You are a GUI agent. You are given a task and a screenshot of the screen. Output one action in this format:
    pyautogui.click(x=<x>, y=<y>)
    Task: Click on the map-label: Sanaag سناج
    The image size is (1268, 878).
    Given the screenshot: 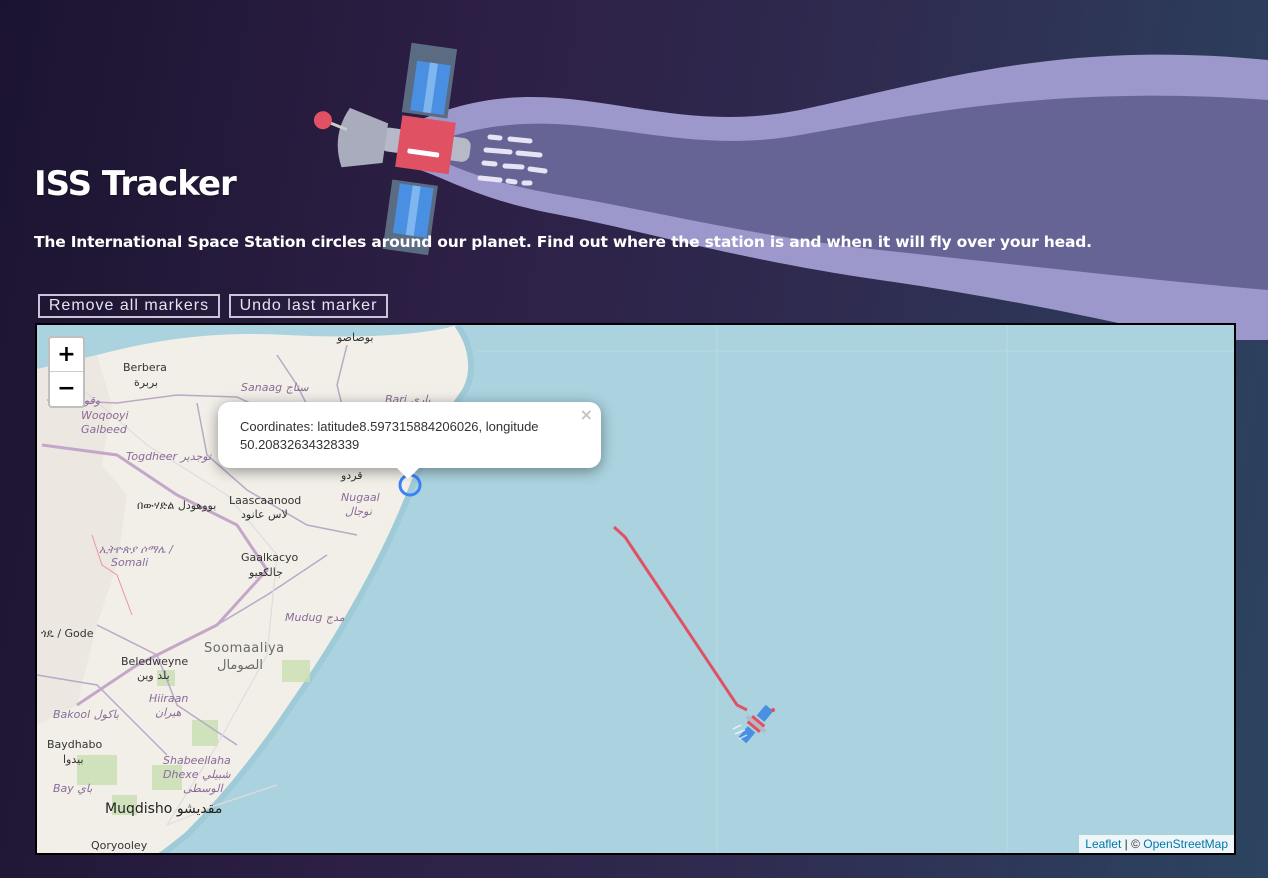 What is the action you would take?
    pyautogui.click(x=275, y=387)
    